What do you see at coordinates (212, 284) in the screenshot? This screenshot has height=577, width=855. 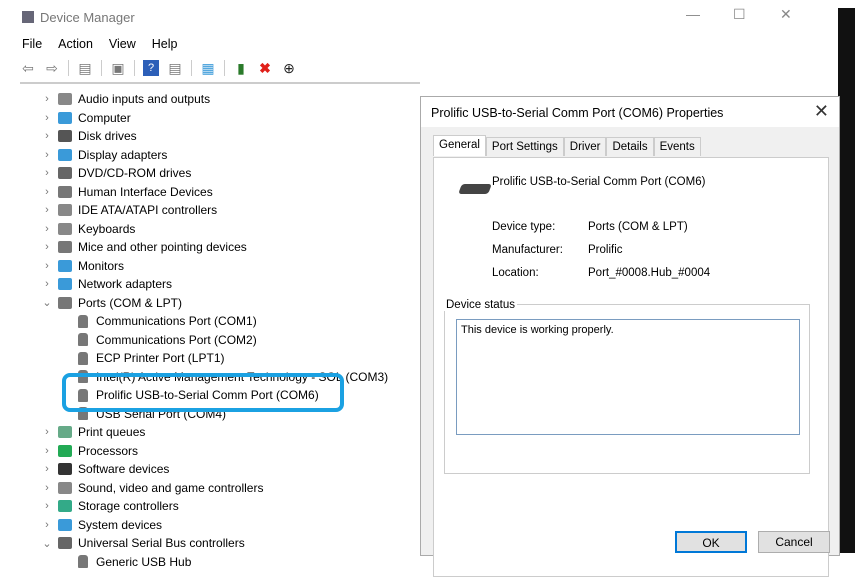 I see `tree-item: › Network adapters` at bounding box center [212, 284].